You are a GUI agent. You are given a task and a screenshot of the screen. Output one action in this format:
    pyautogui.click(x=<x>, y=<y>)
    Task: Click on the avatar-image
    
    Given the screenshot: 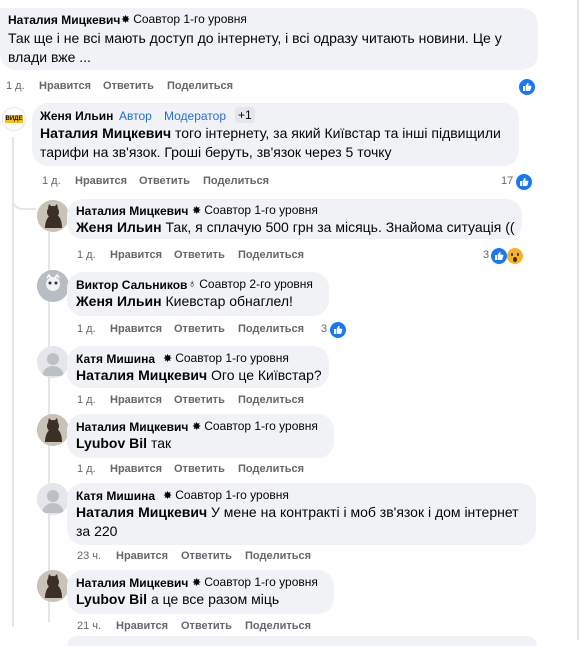 What is the action you would take?
    pyautogui.click(x=53, y=216)
    